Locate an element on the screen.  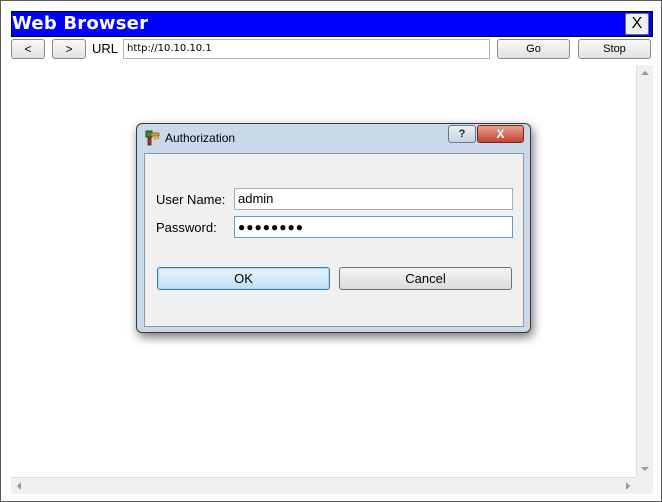
dialog-close-button: X is located at coordinates (500, 134).